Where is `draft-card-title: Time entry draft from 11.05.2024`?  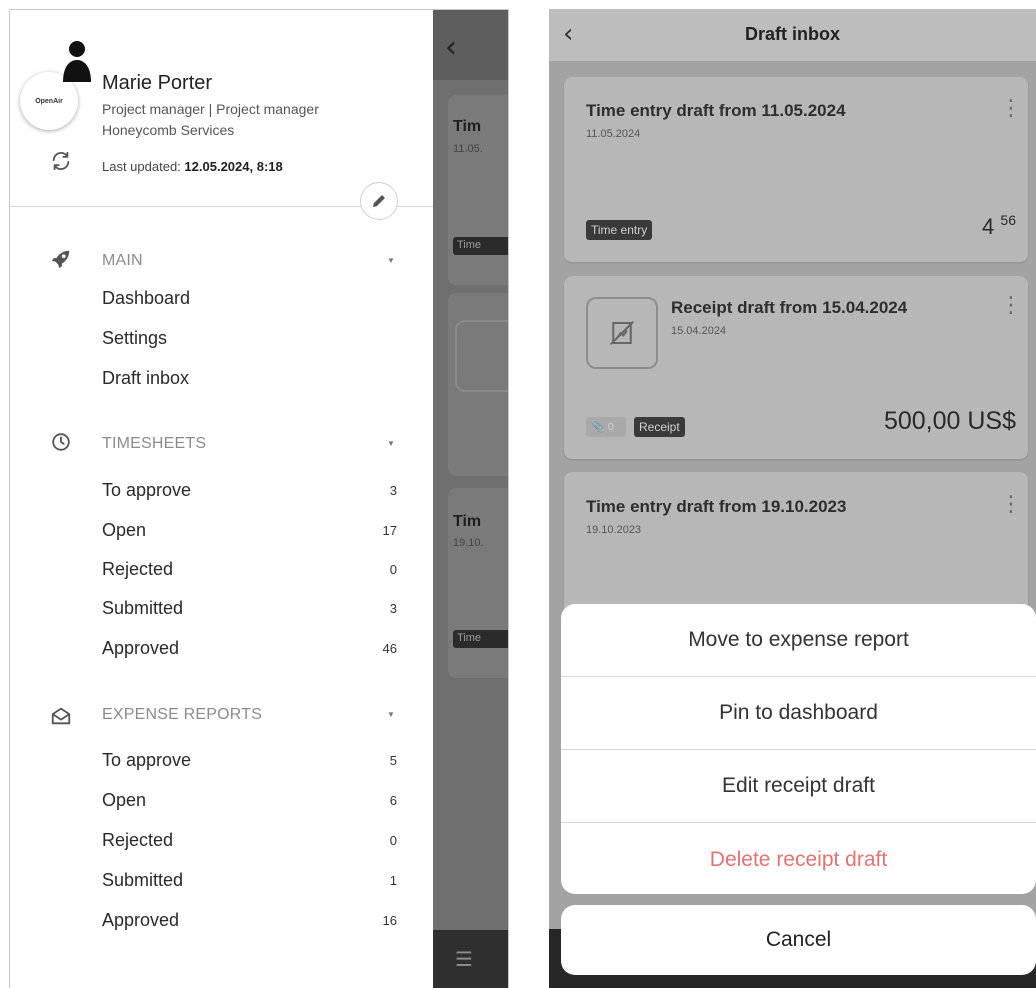 draft-card-title: Time entry draft from 11.05.2024 is located at coordinates (716, 110).